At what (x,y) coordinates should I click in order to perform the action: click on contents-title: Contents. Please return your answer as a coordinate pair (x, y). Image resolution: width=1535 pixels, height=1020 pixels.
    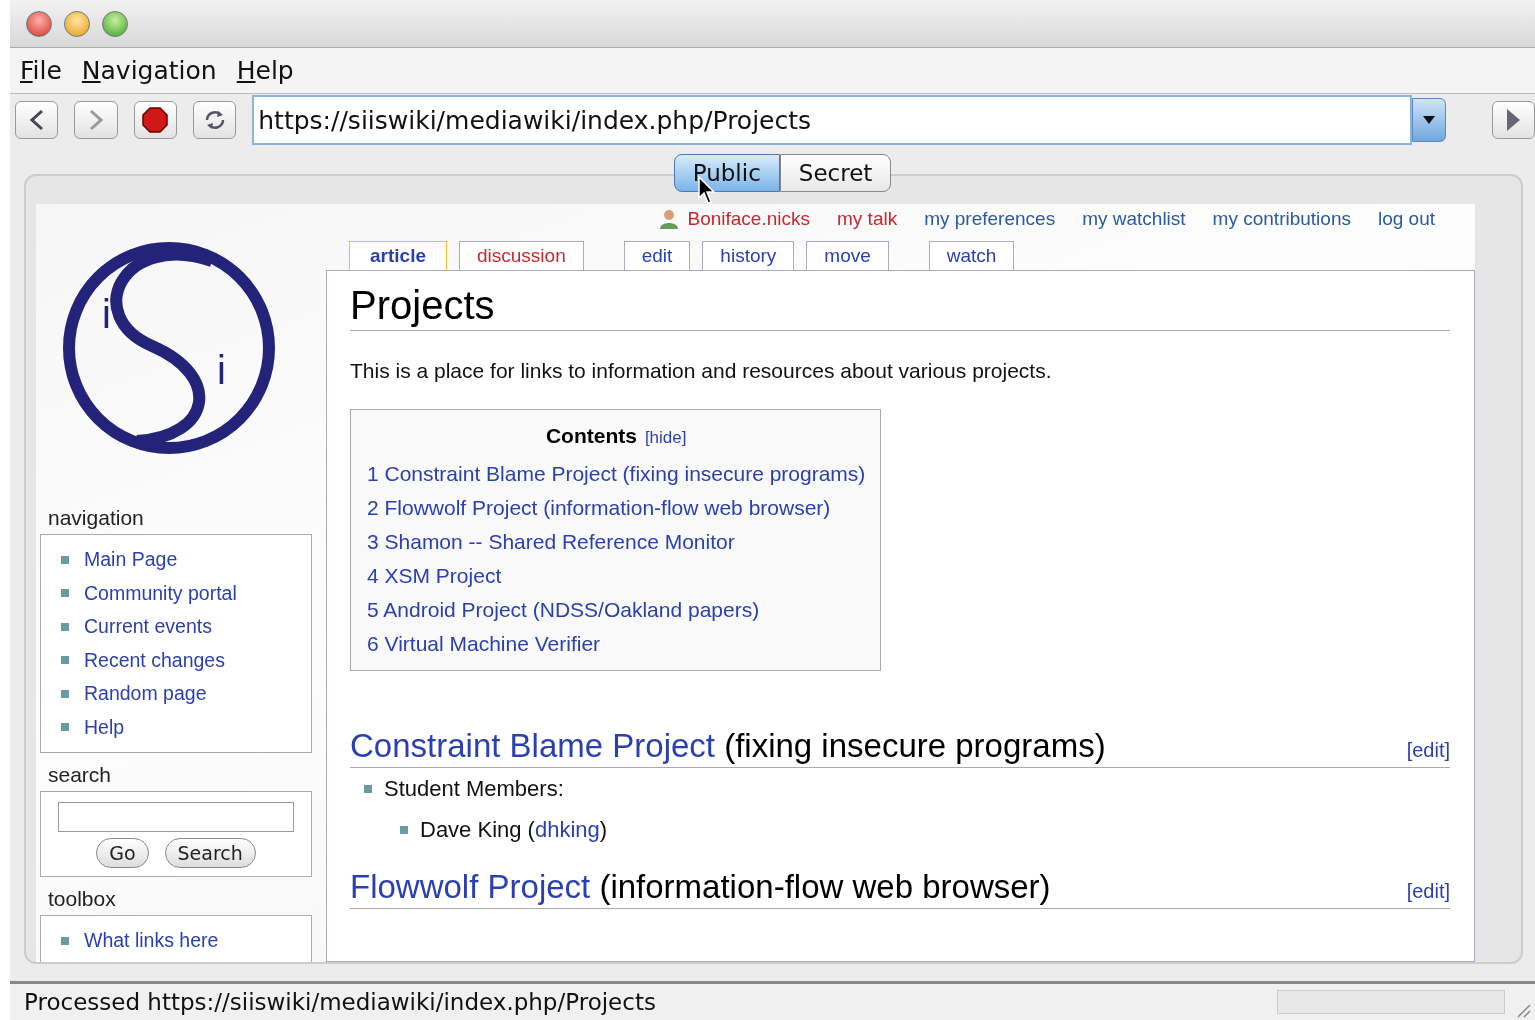
    Looking at the image, I should click on (591, 436).